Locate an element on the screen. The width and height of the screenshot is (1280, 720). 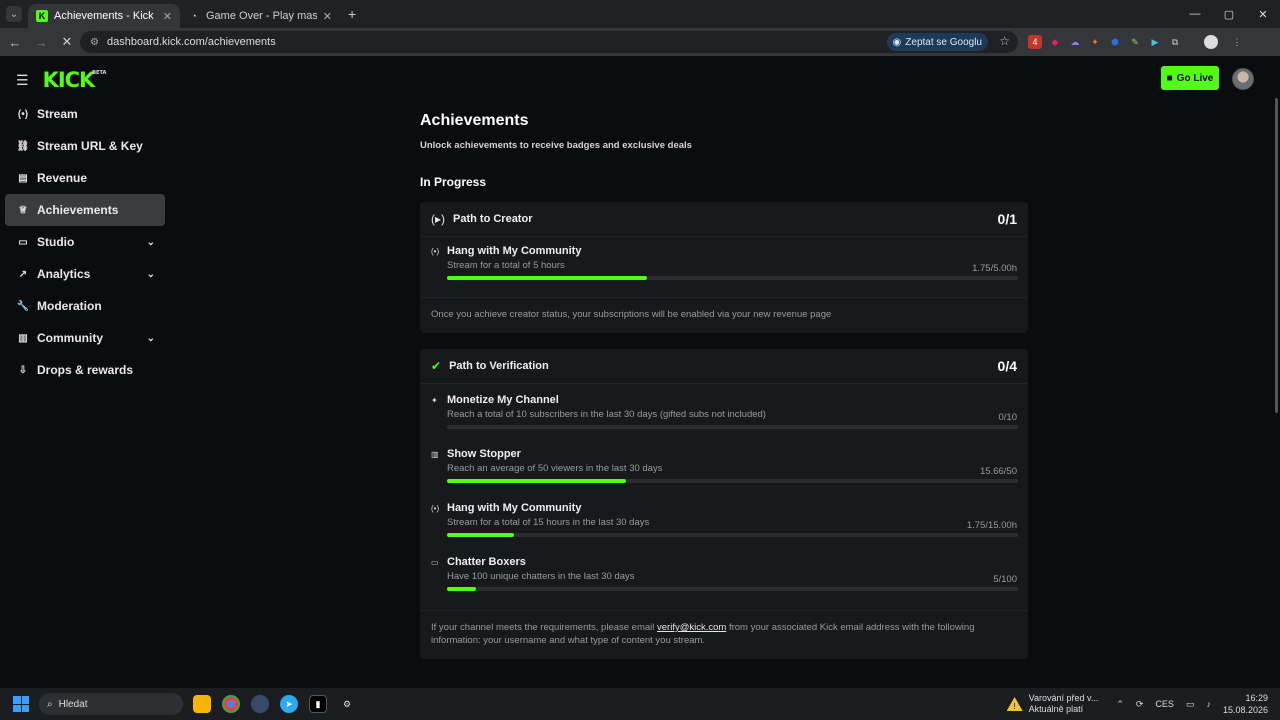
hamburger-menu-icon: ☰ is located at coordinates (22, 80).